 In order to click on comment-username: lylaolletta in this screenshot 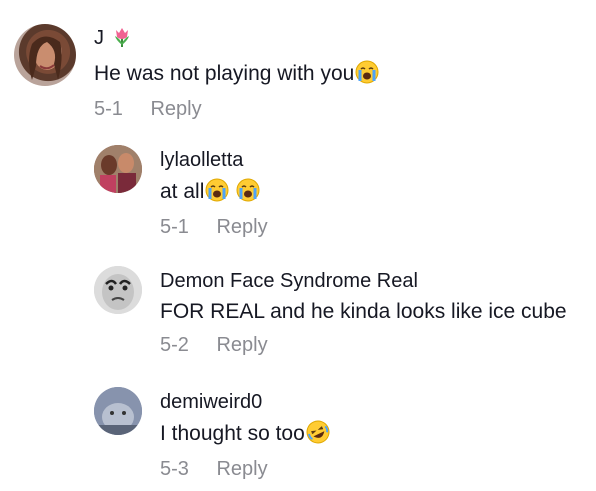, I will do `click(214, 160)`.